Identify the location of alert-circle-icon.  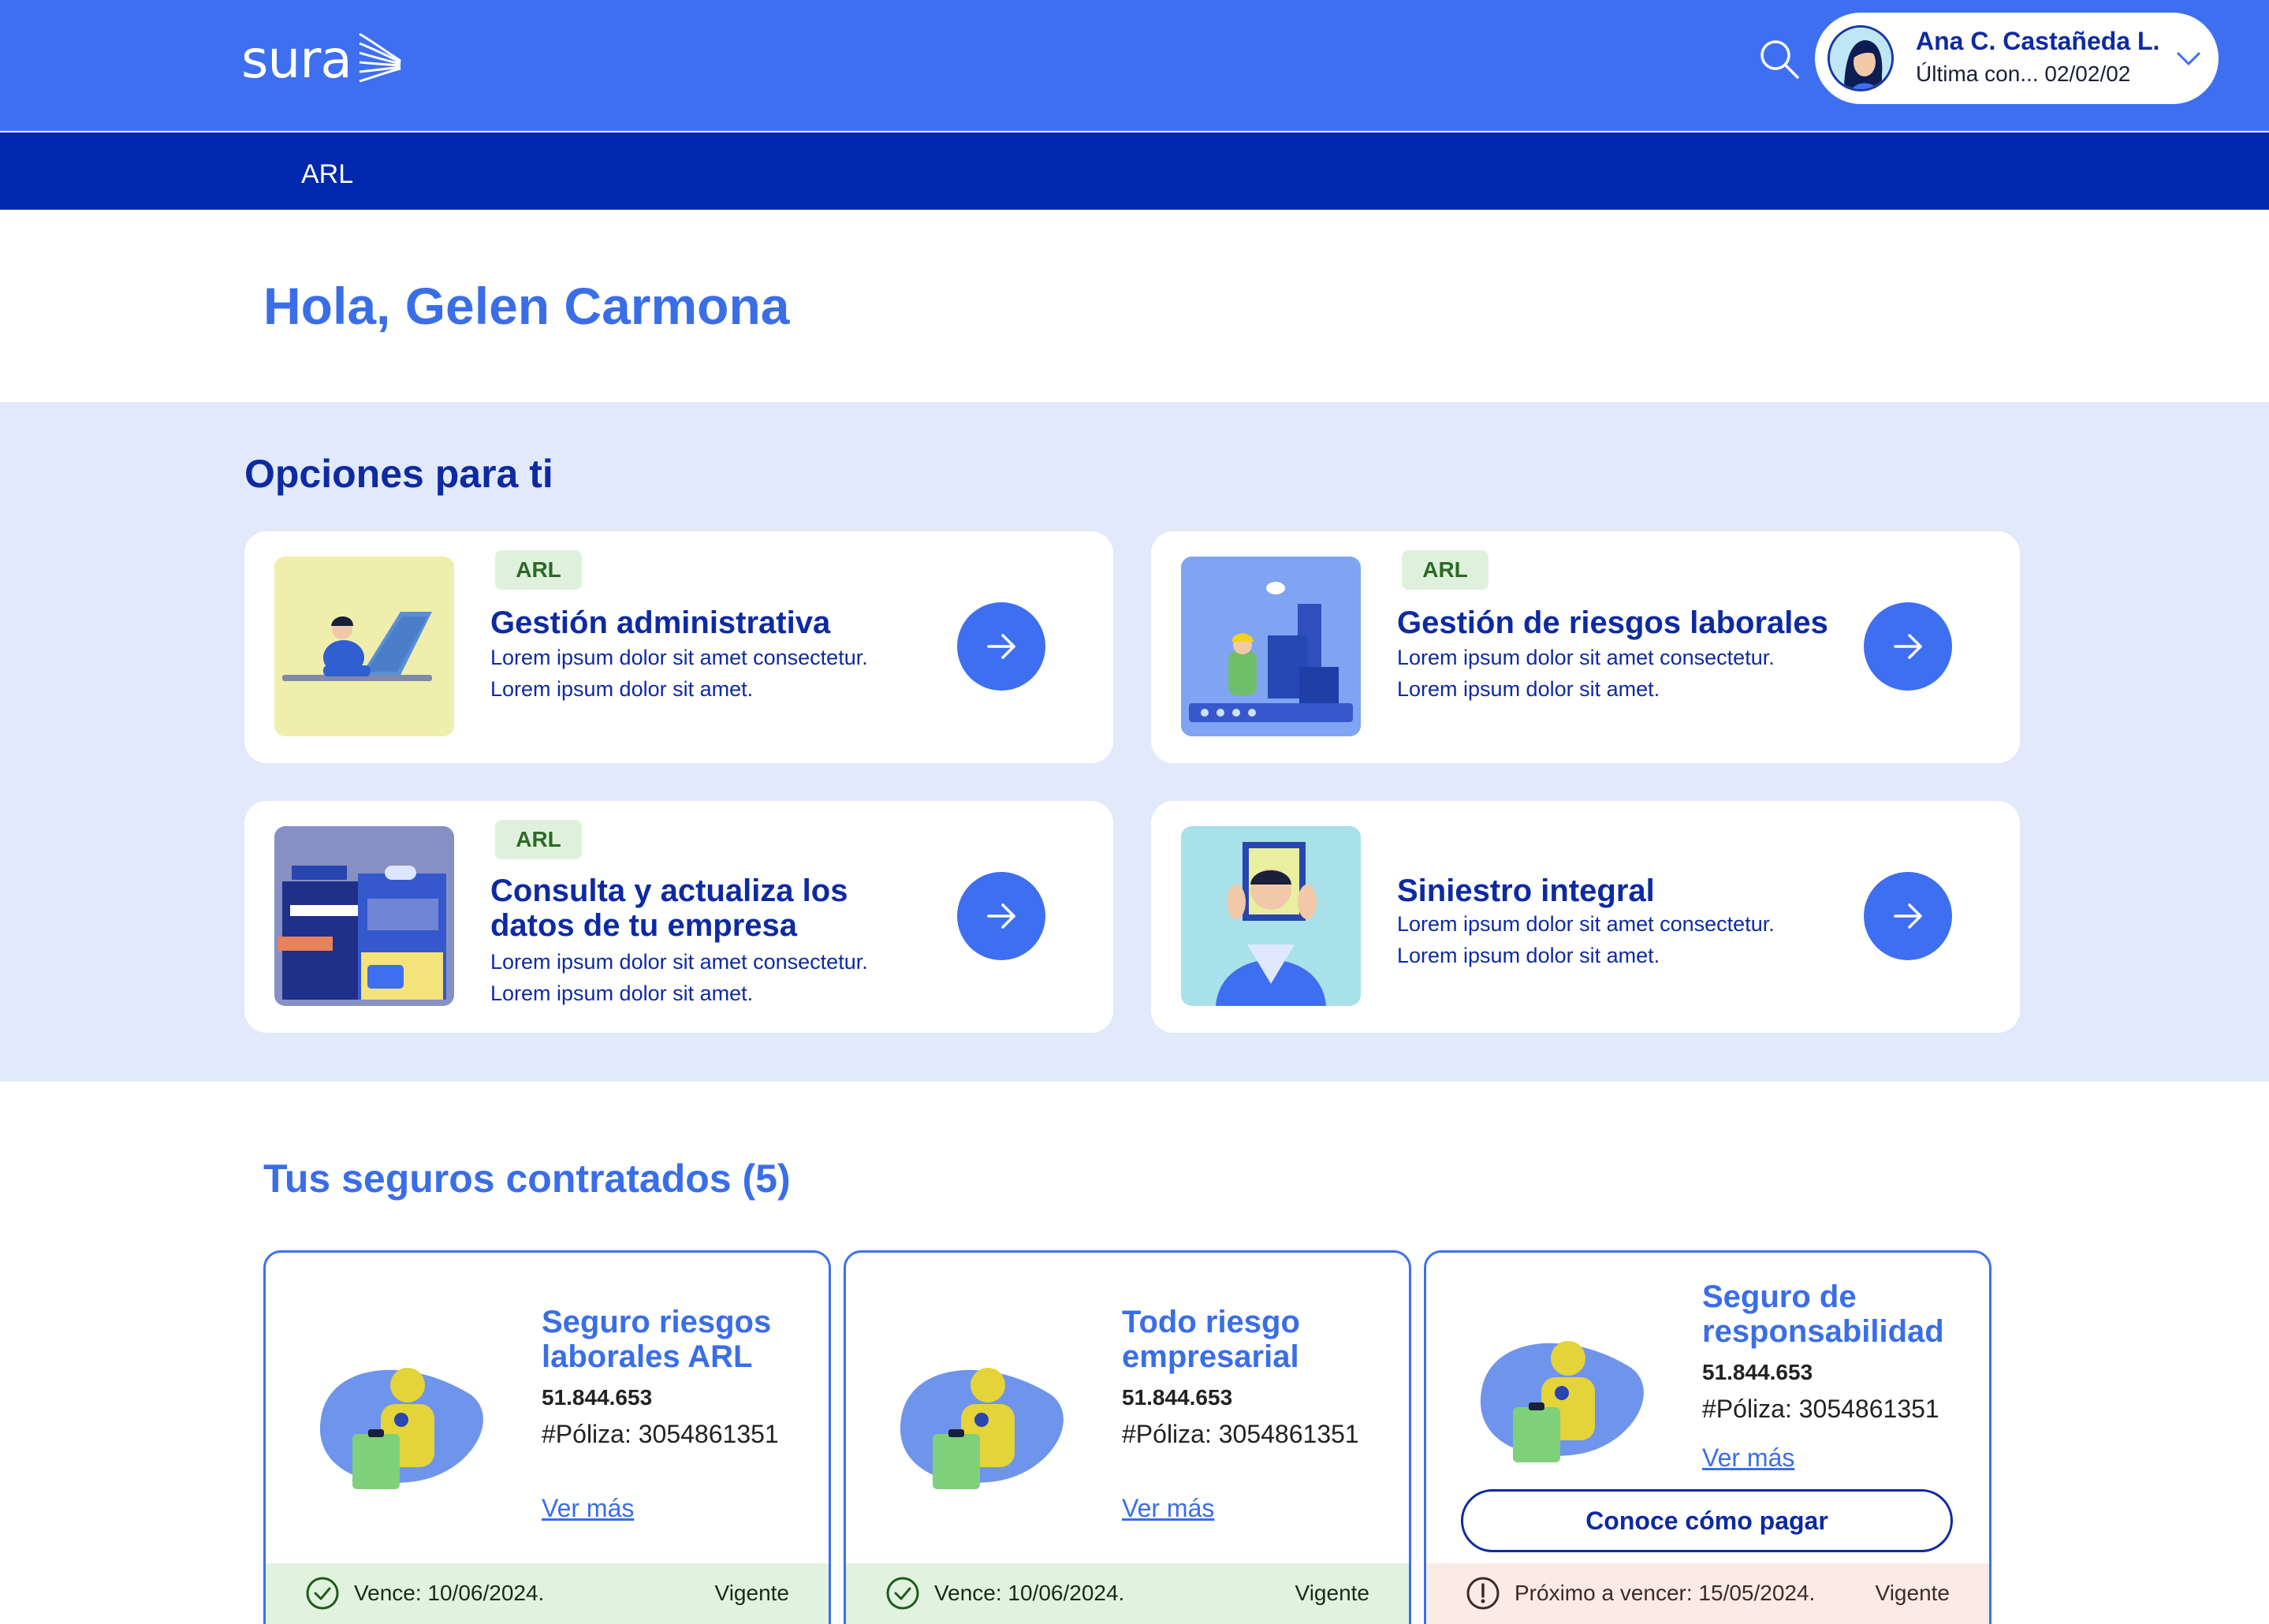
(1483, 1593).